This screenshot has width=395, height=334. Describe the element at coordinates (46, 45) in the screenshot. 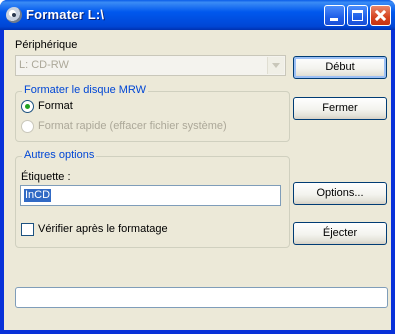

I see `device-label: Périphérique` at that location.